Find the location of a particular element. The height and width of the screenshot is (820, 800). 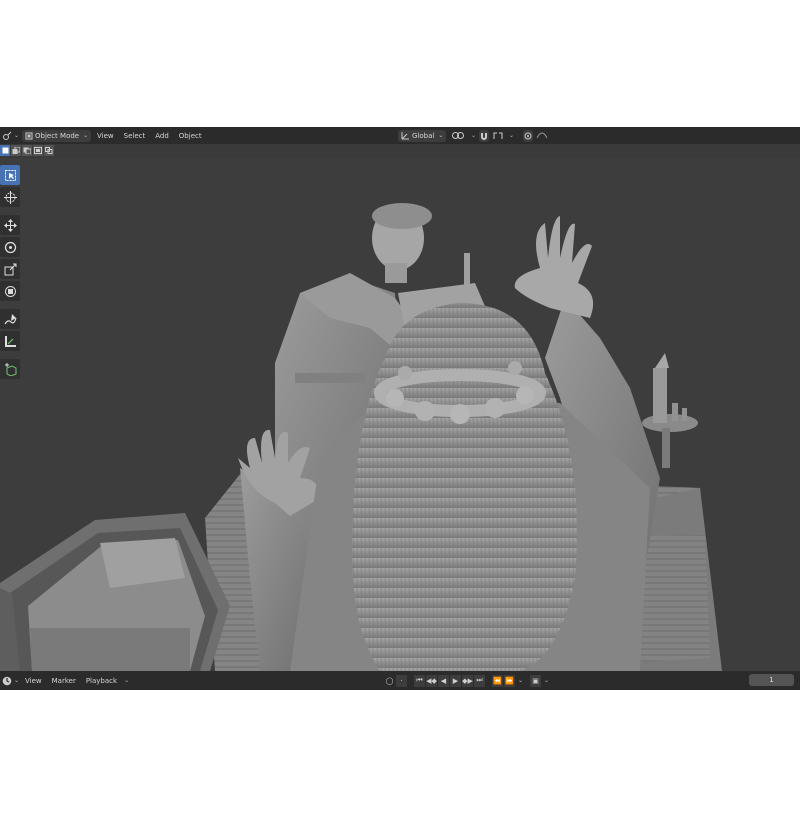

timeline-menu-playback: Playback is located at coordinates (101, 681).